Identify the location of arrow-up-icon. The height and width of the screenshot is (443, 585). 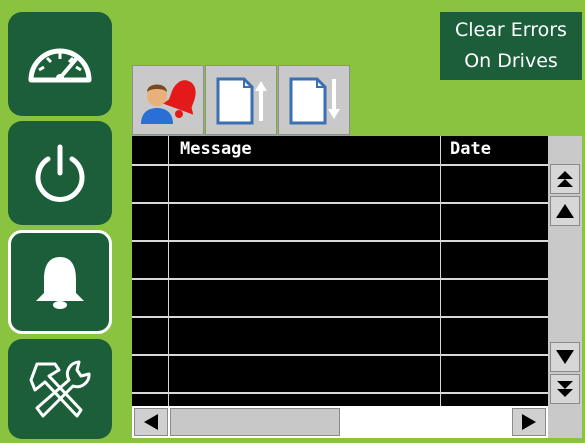
(565, 211).